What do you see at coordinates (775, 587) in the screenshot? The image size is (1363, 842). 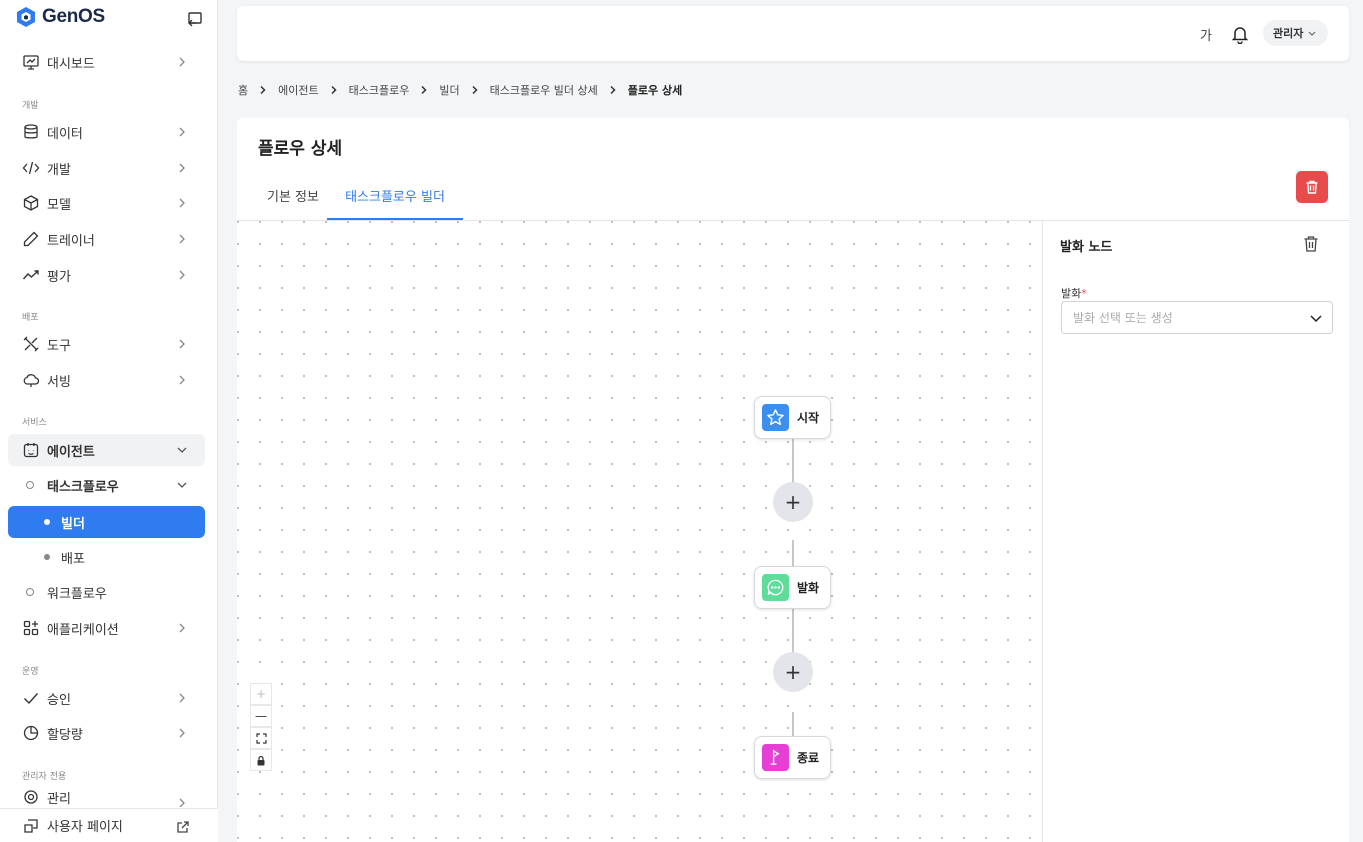 I see `chat-icon` at bounding box center [775, 587].